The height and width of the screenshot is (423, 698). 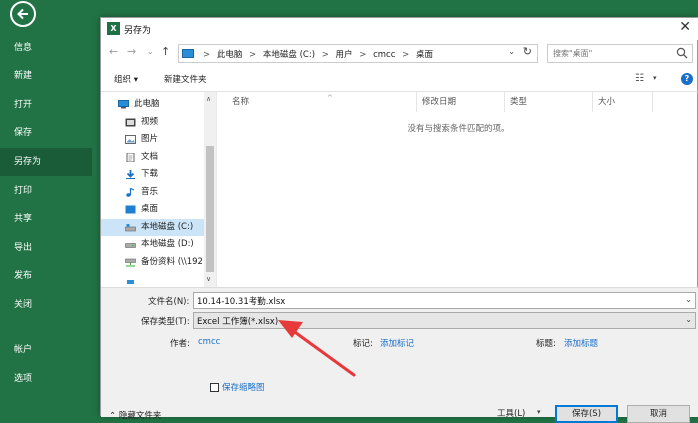 I want to click on tree-item-drive-c: 本地磁盘 (C:), so click(x=152, y=227).